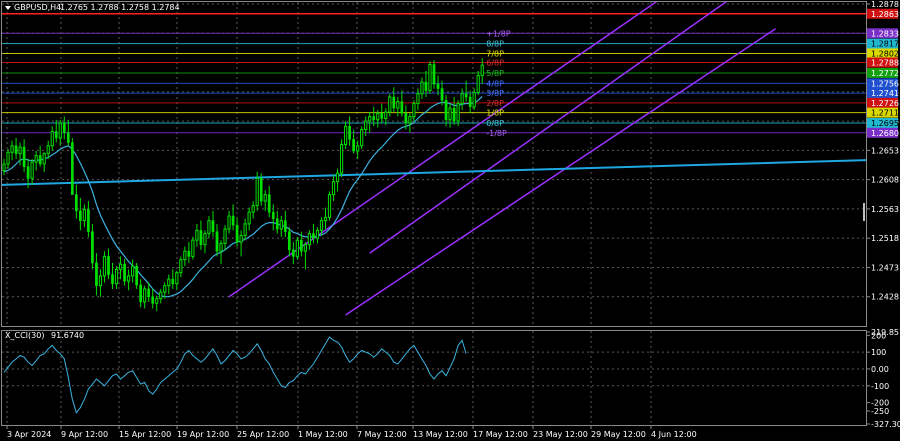 Image resolution: width=900 pixels, height=441 pixels. What do you see at coordinates (880, 386) in the screenshot?
I see `cci-tick-label: -100` at bounding box center [880, 386].